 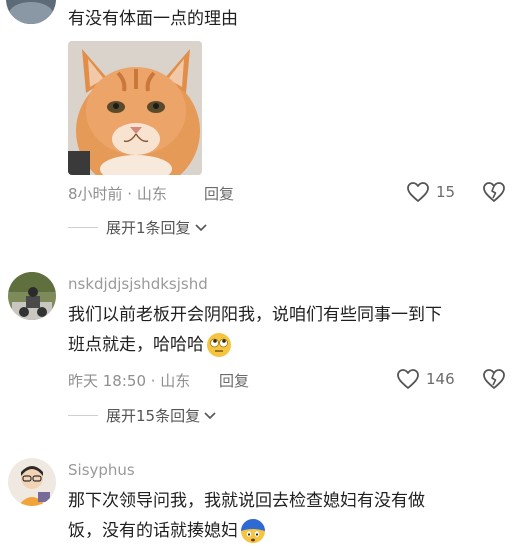 I want to click on like-button: 15, so click(x=430, y=192).